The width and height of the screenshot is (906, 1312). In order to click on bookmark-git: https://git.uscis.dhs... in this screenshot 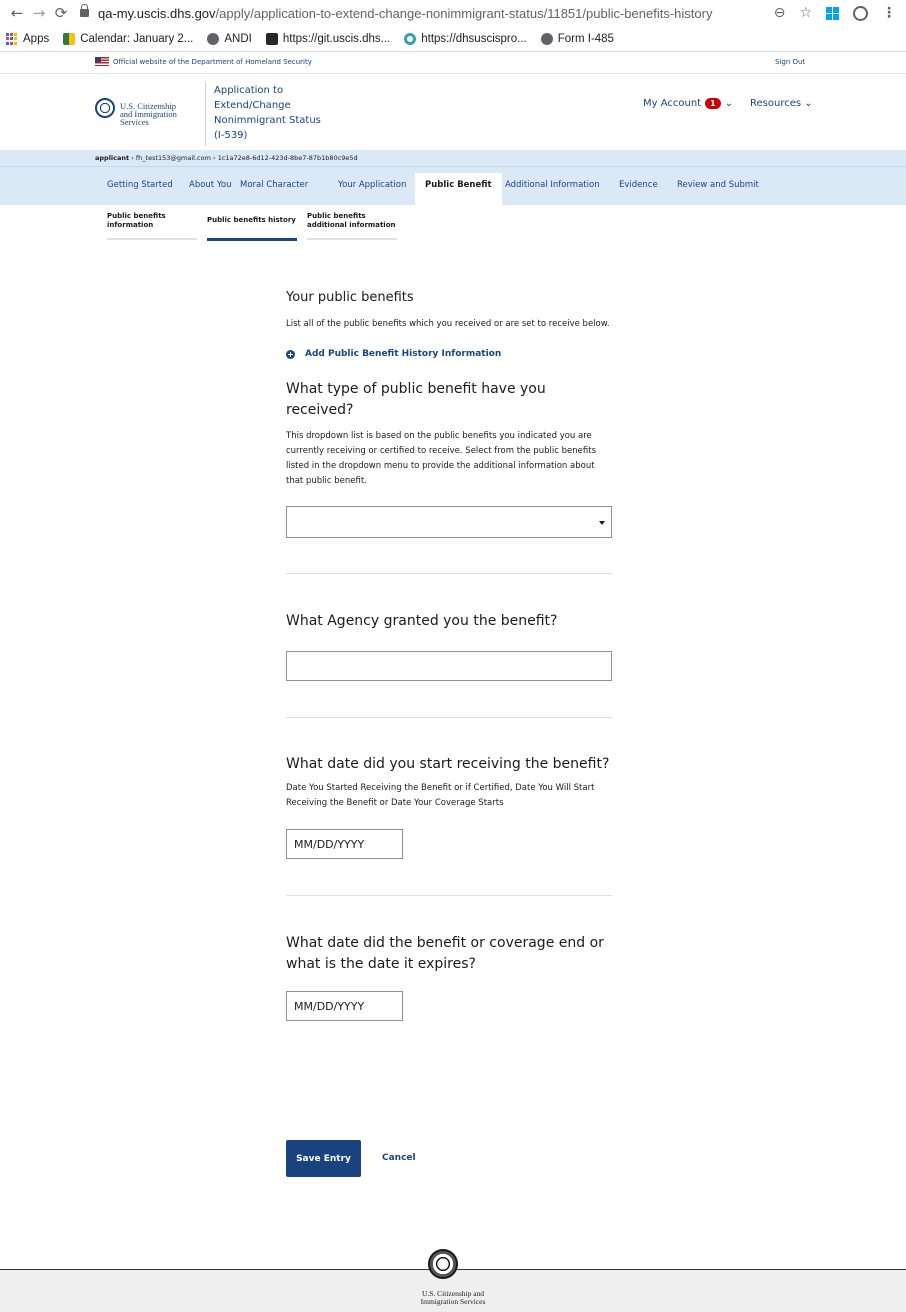, I will do `click(327, 39)`.